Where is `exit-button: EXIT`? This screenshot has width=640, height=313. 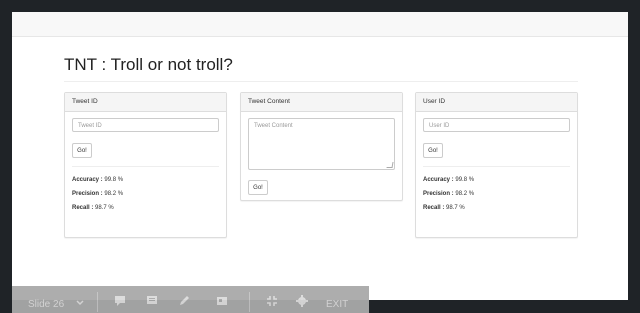
exit-button: EXIT is located at coordinates (337, 304).